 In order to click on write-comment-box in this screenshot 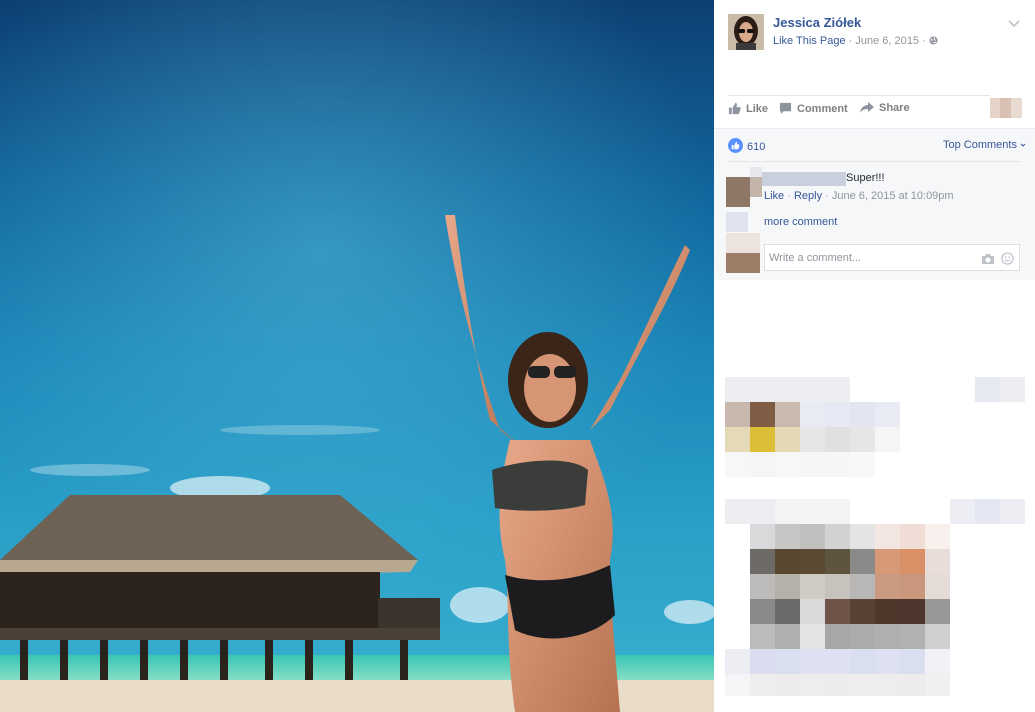, I will do `click(892, 257)`.